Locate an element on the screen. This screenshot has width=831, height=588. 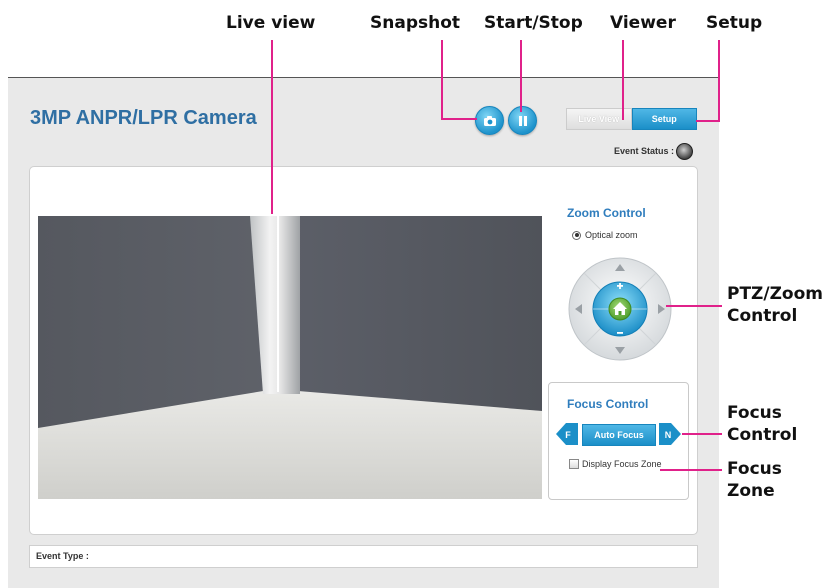
optical-zoom-label: Optical zoom is located at coordinates (611, 235).